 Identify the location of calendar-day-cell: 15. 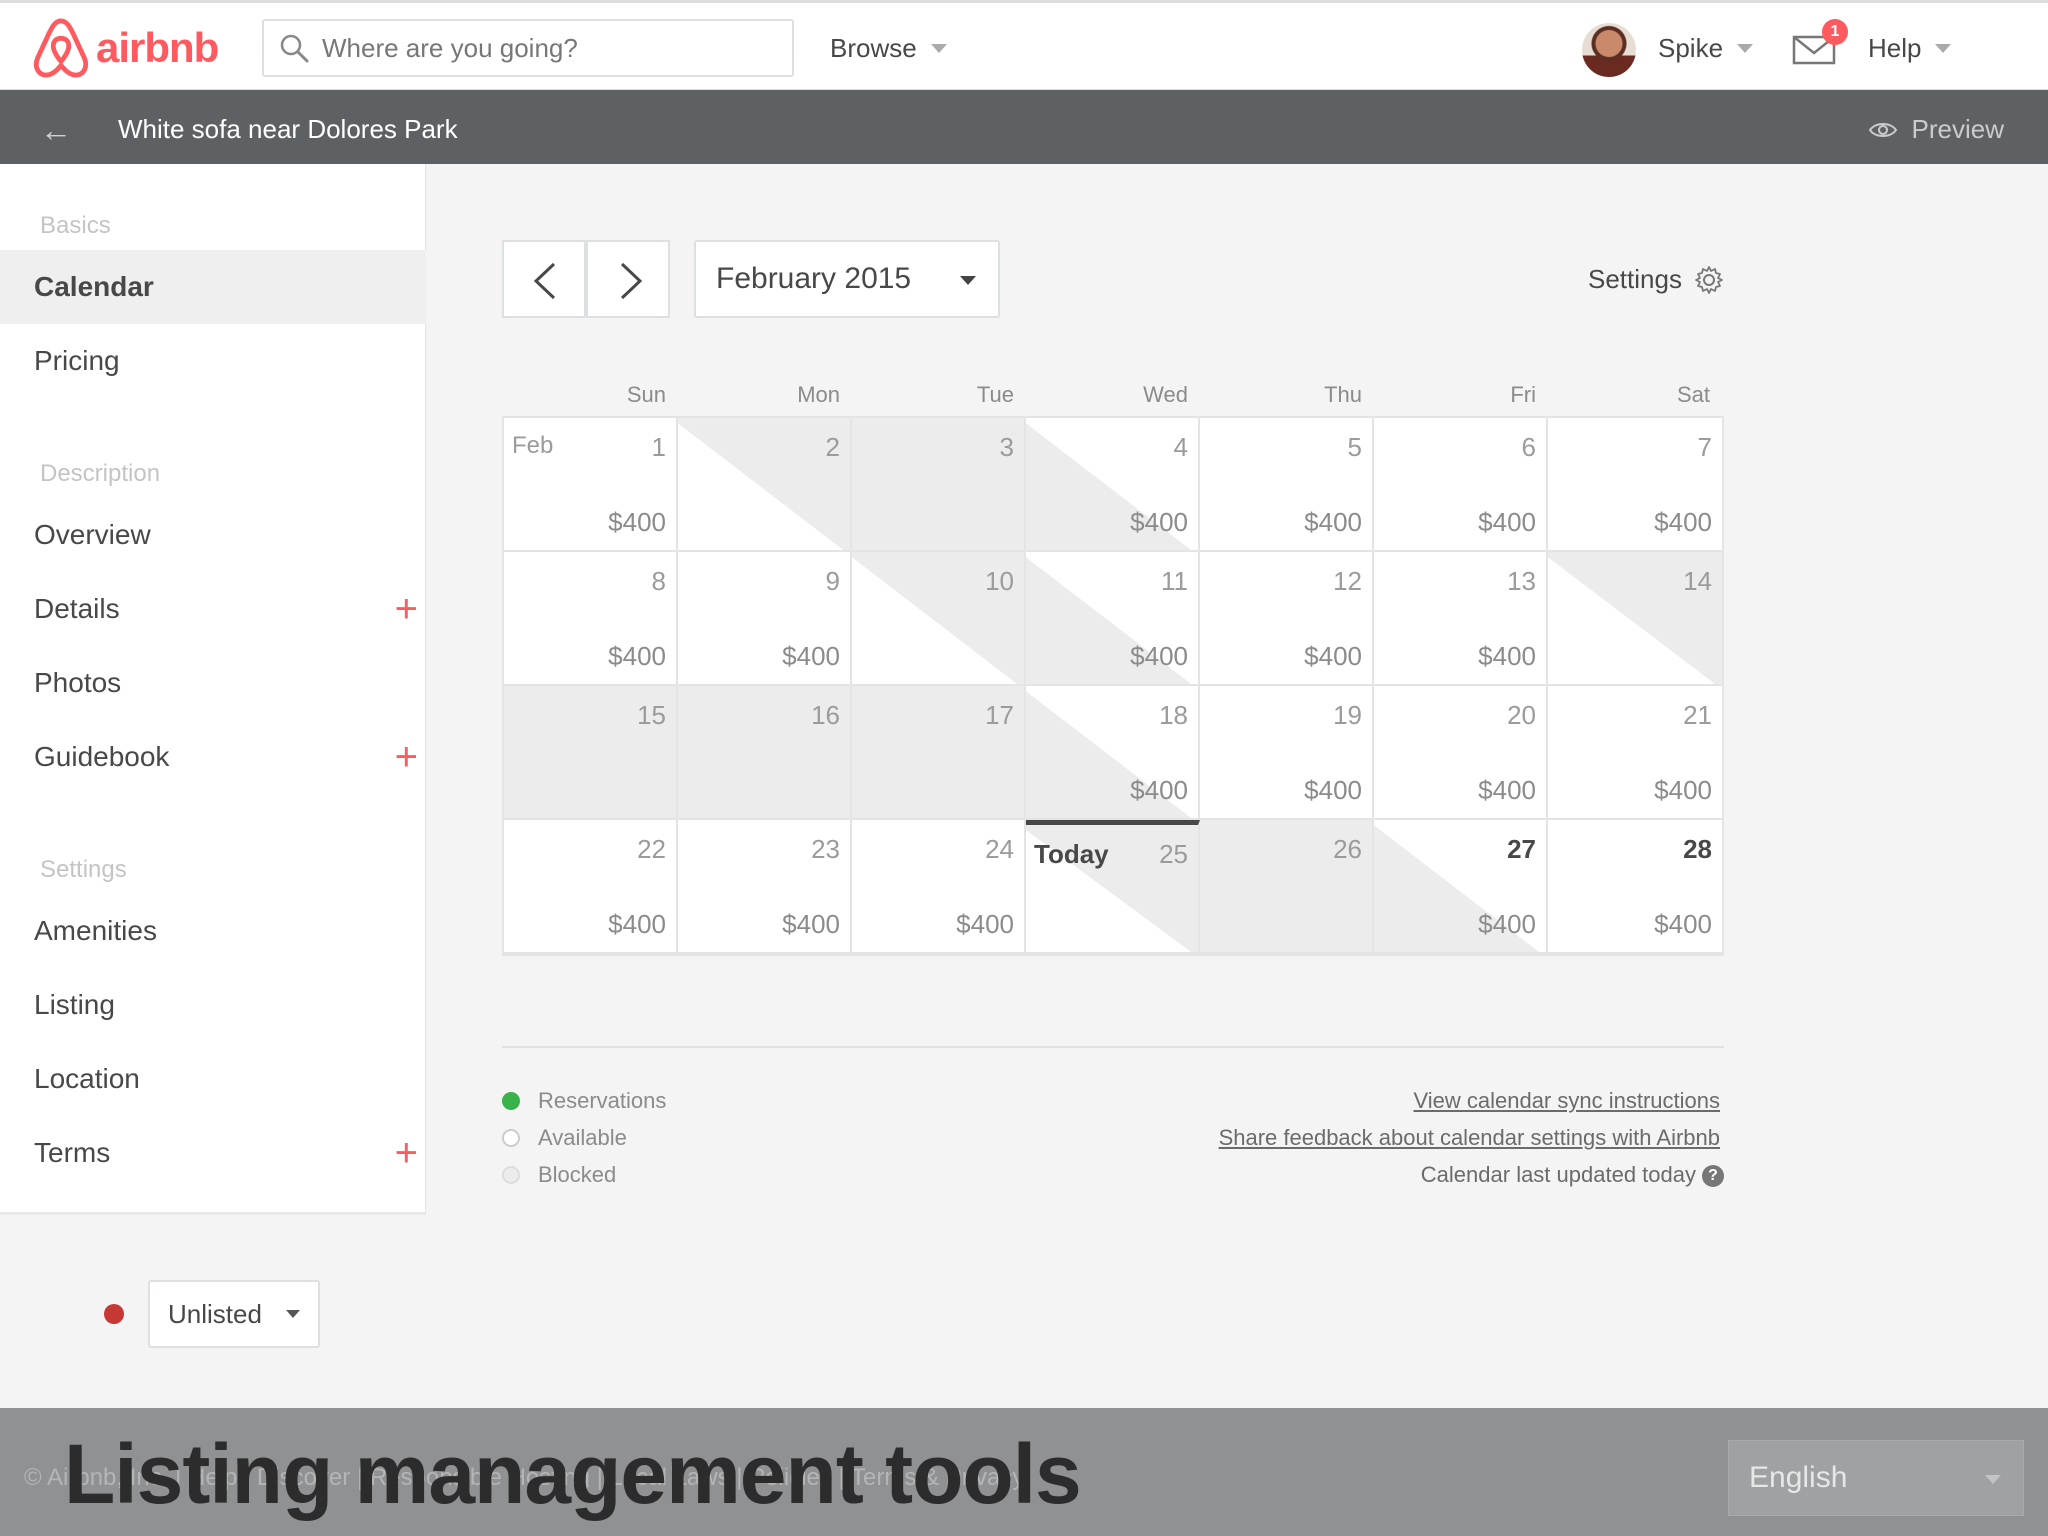
(591, 753).